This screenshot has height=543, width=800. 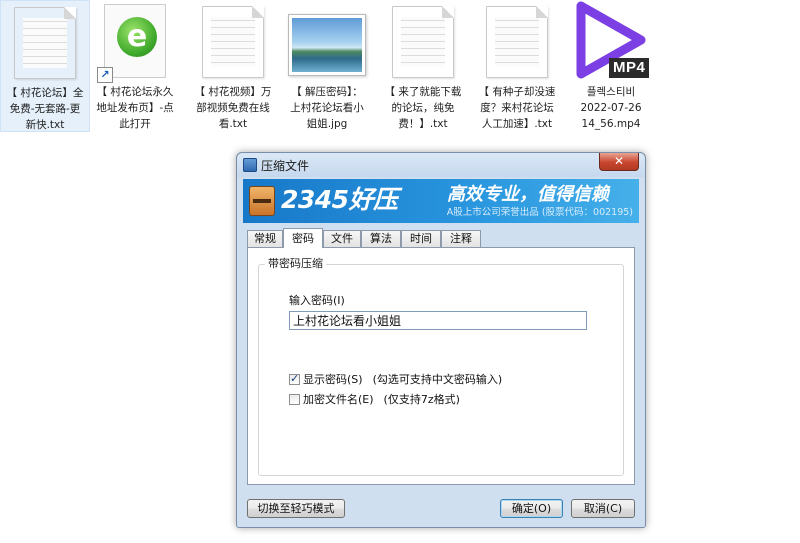 I want to click on encrypt-names-hint: (仅支持7z格式), so click(x=421, y=399).